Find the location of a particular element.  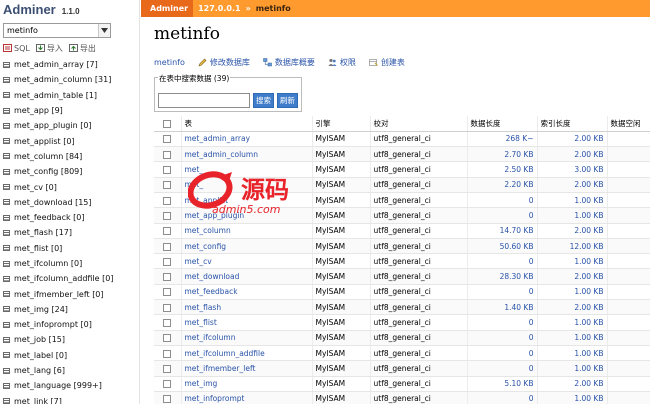

sidebar-table-label: met_link [7] is located at coordinates (38, 400).